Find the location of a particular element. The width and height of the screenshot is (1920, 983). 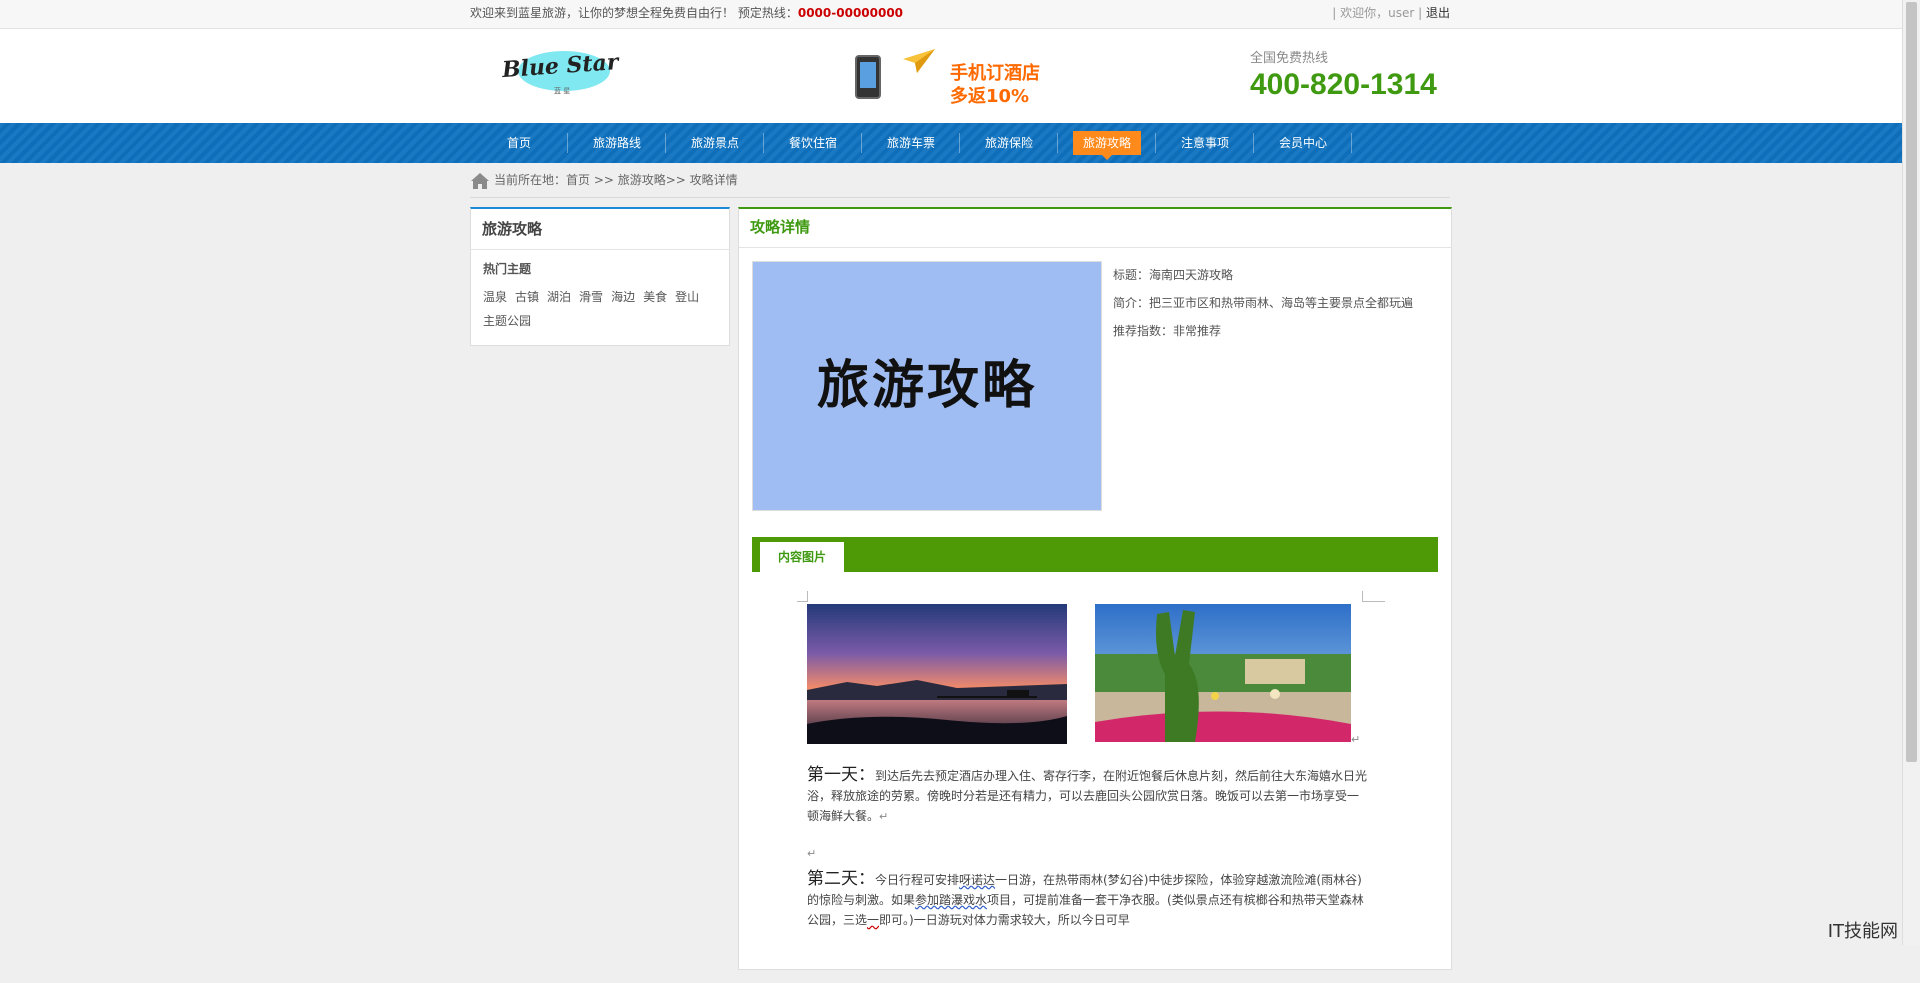

nav-item-label: 会员中心 is located at coordinates (1302, 143).